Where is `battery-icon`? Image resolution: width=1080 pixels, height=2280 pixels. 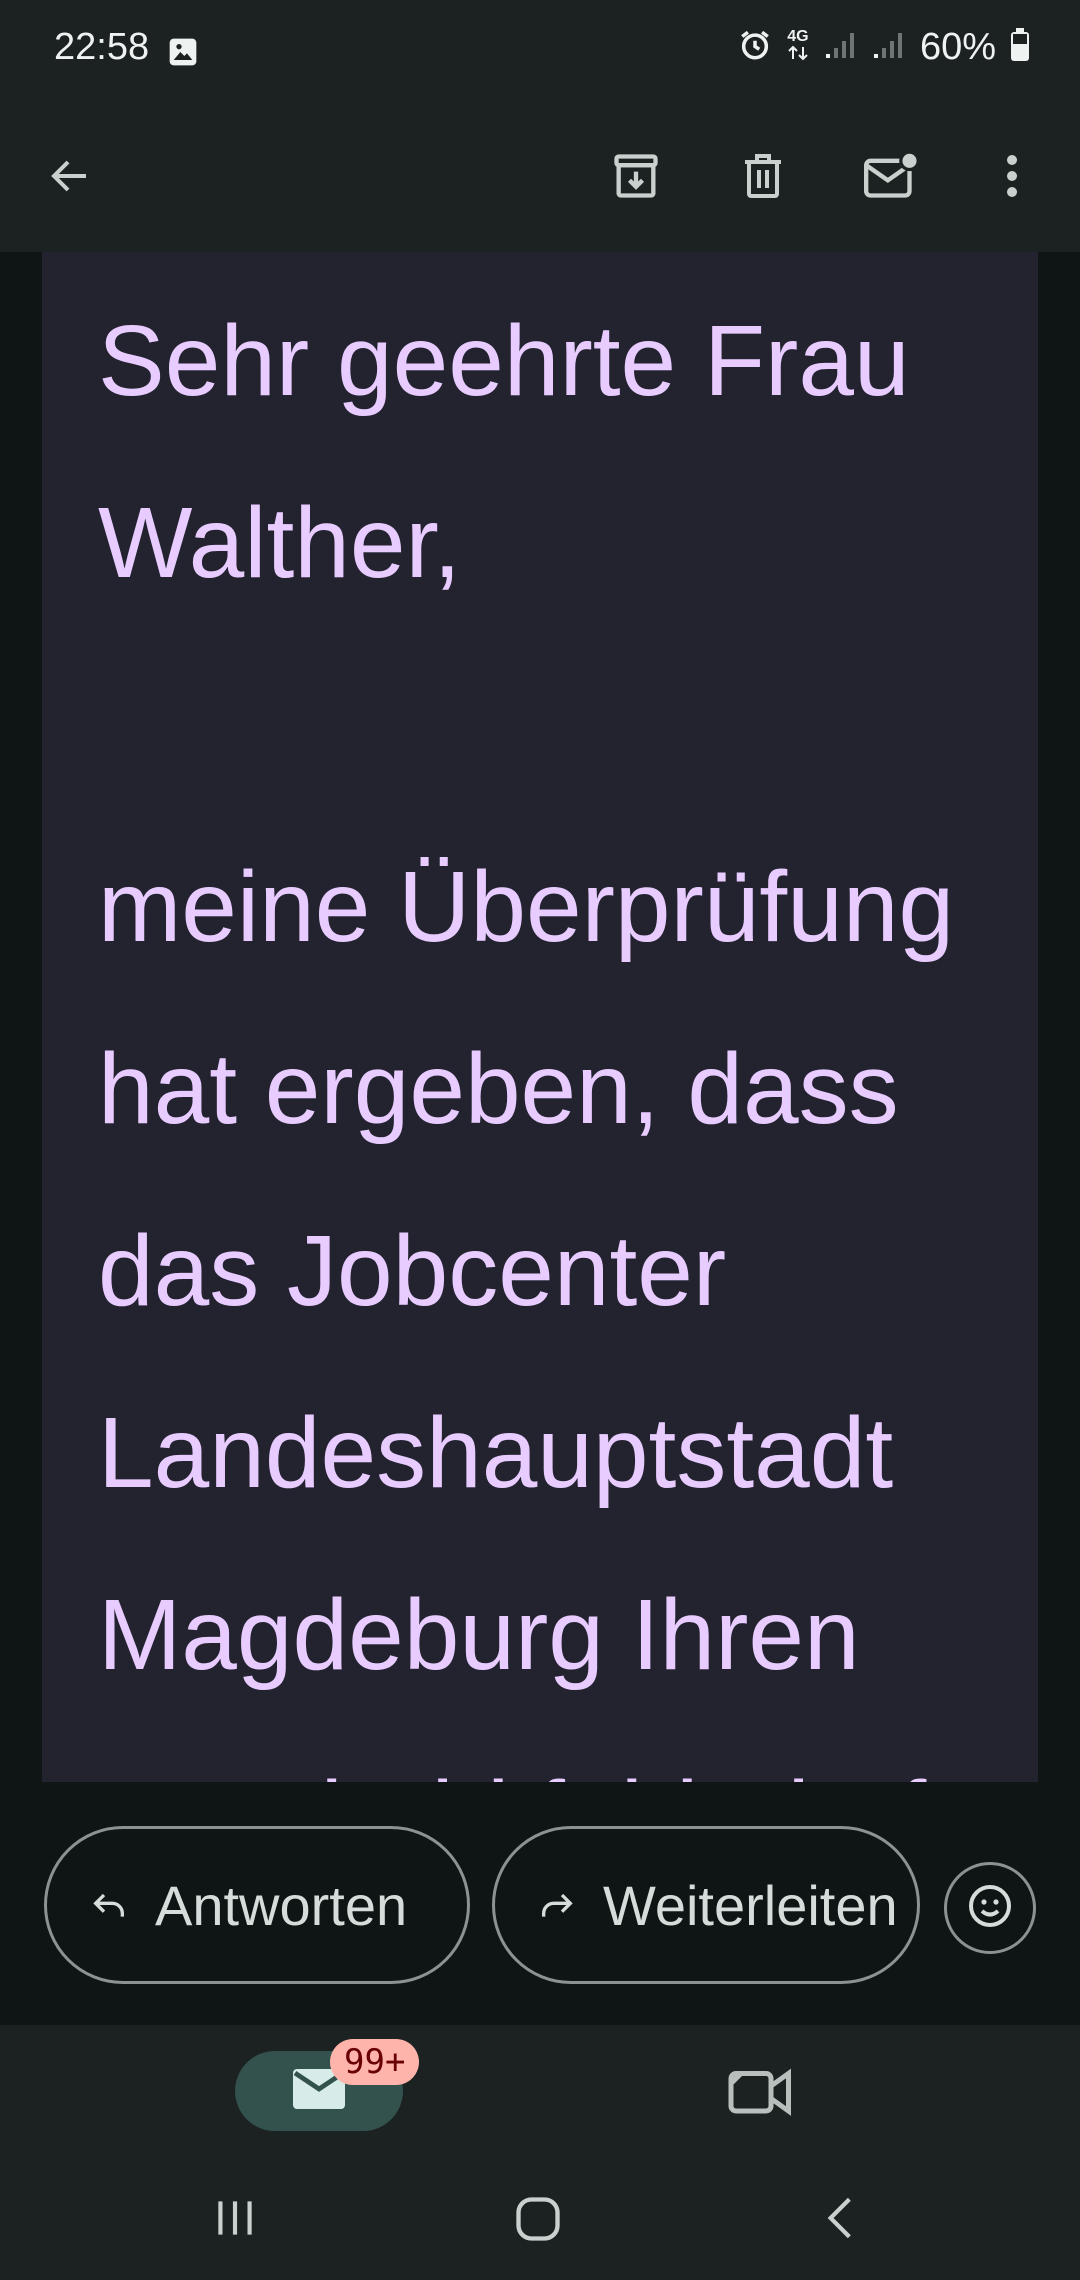
battery-icon is located at coordinates (1020, 47).